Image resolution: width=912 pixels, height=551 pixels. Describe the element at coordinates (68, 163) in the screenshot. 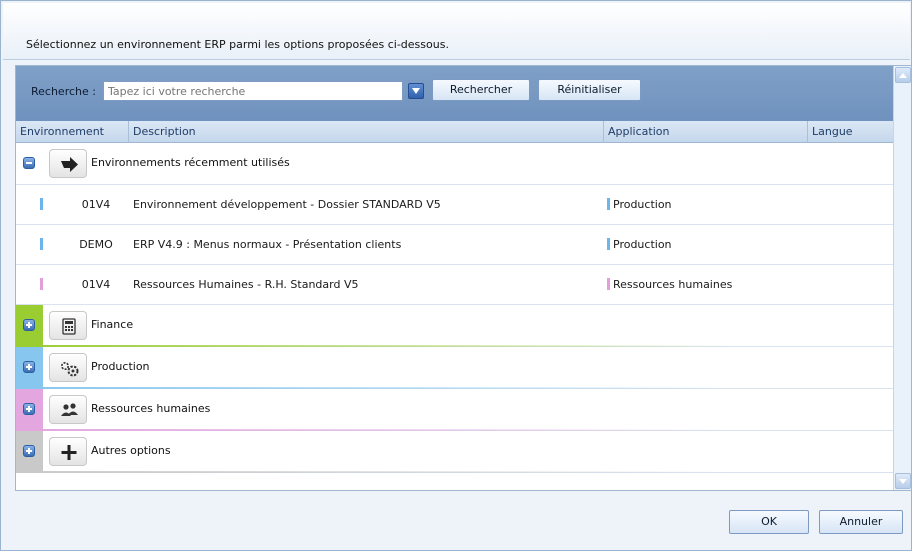

I see `arrow-right-icon` at that location.